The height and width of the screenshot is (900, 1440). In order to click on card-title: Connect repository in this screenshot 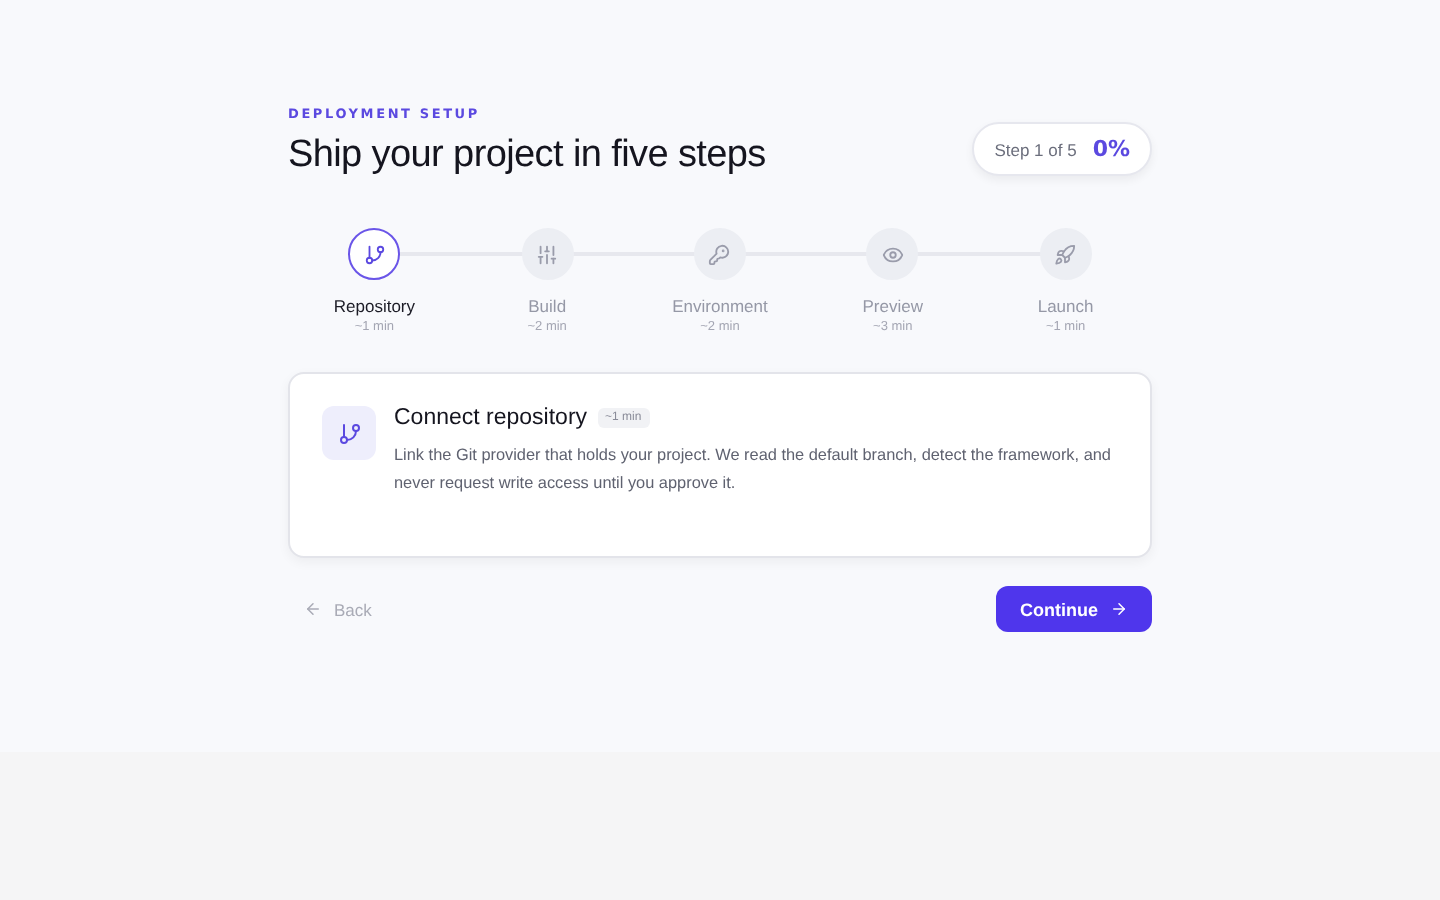, I will do `click(491, 418)`.